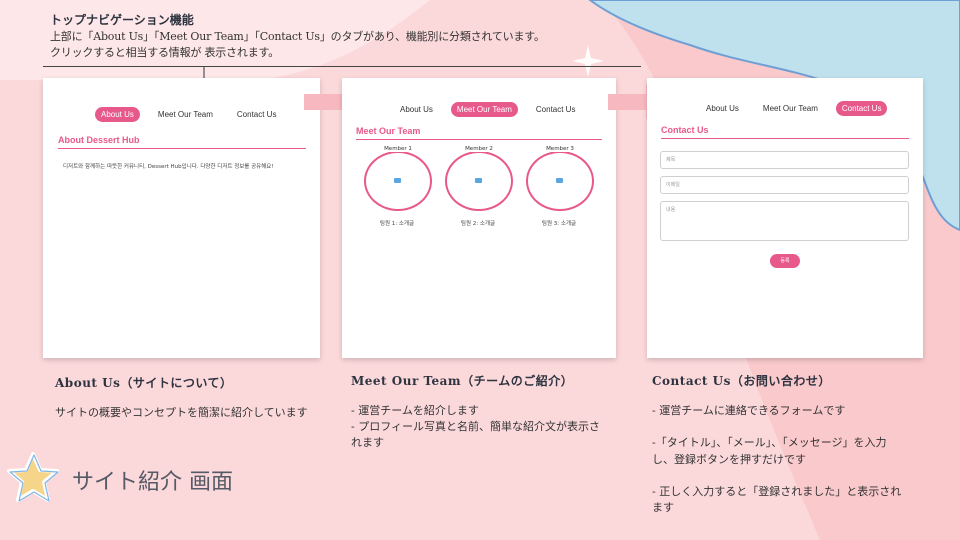 This screenshot has height=540, width=960. I want to click on team-divider, so click(479, 139).